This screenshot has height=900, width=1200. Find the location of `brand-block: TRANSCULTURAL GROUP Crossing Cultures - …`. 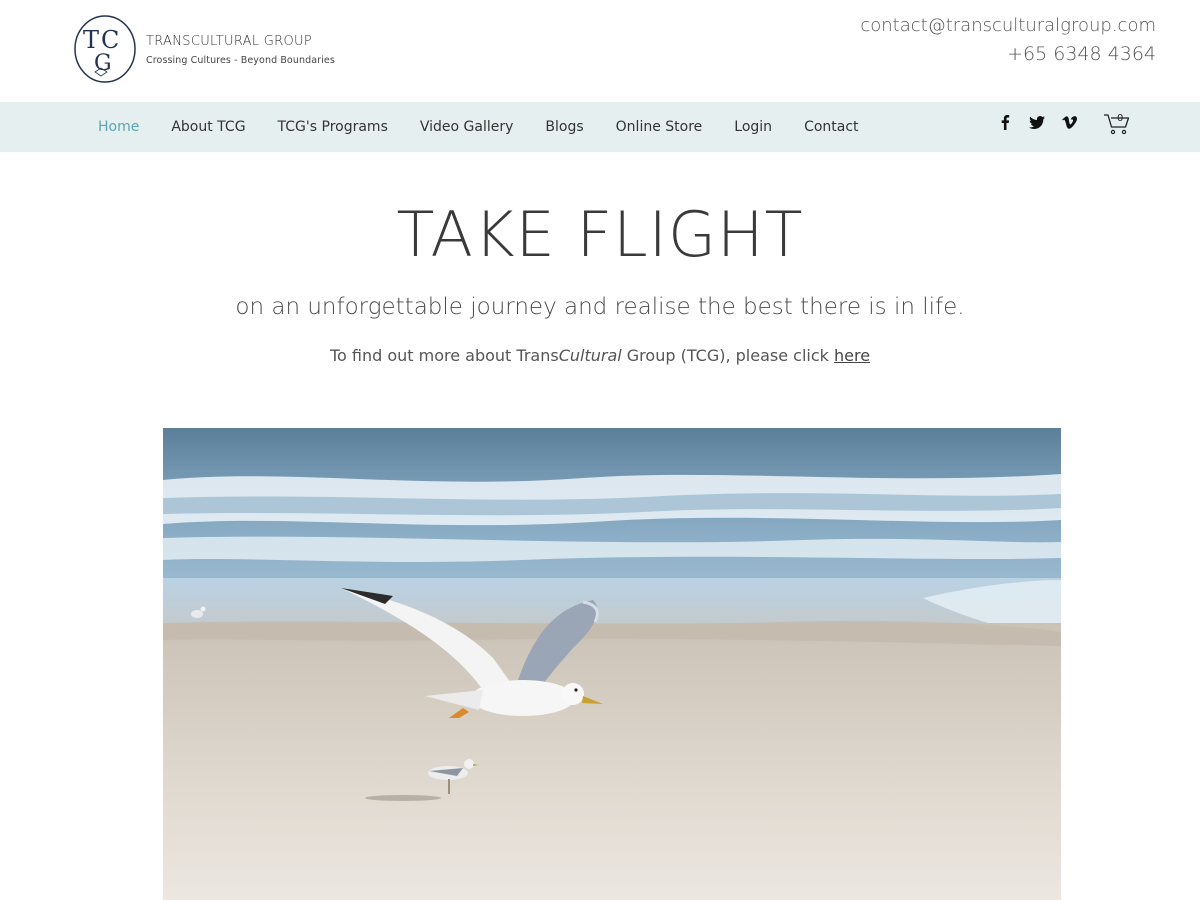

brand-block: TRANSCULTURAL GROUP Crossing Cultures - … is located at coordinates (240, 50).